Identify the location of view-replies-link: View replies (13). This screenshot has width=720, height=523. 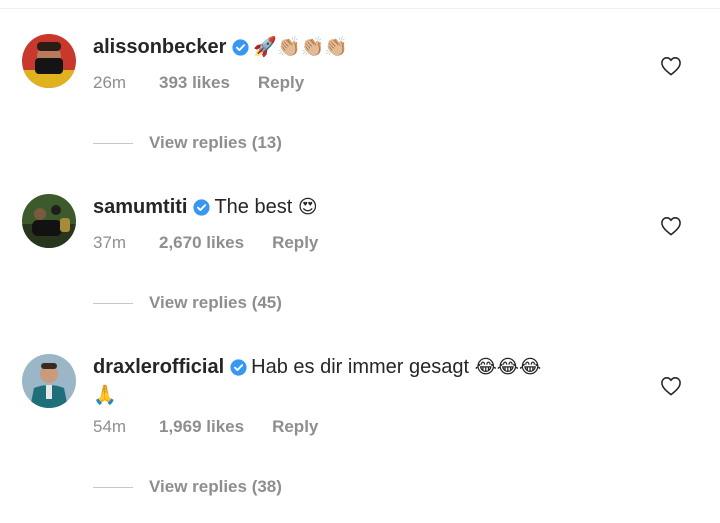
(187, 143).